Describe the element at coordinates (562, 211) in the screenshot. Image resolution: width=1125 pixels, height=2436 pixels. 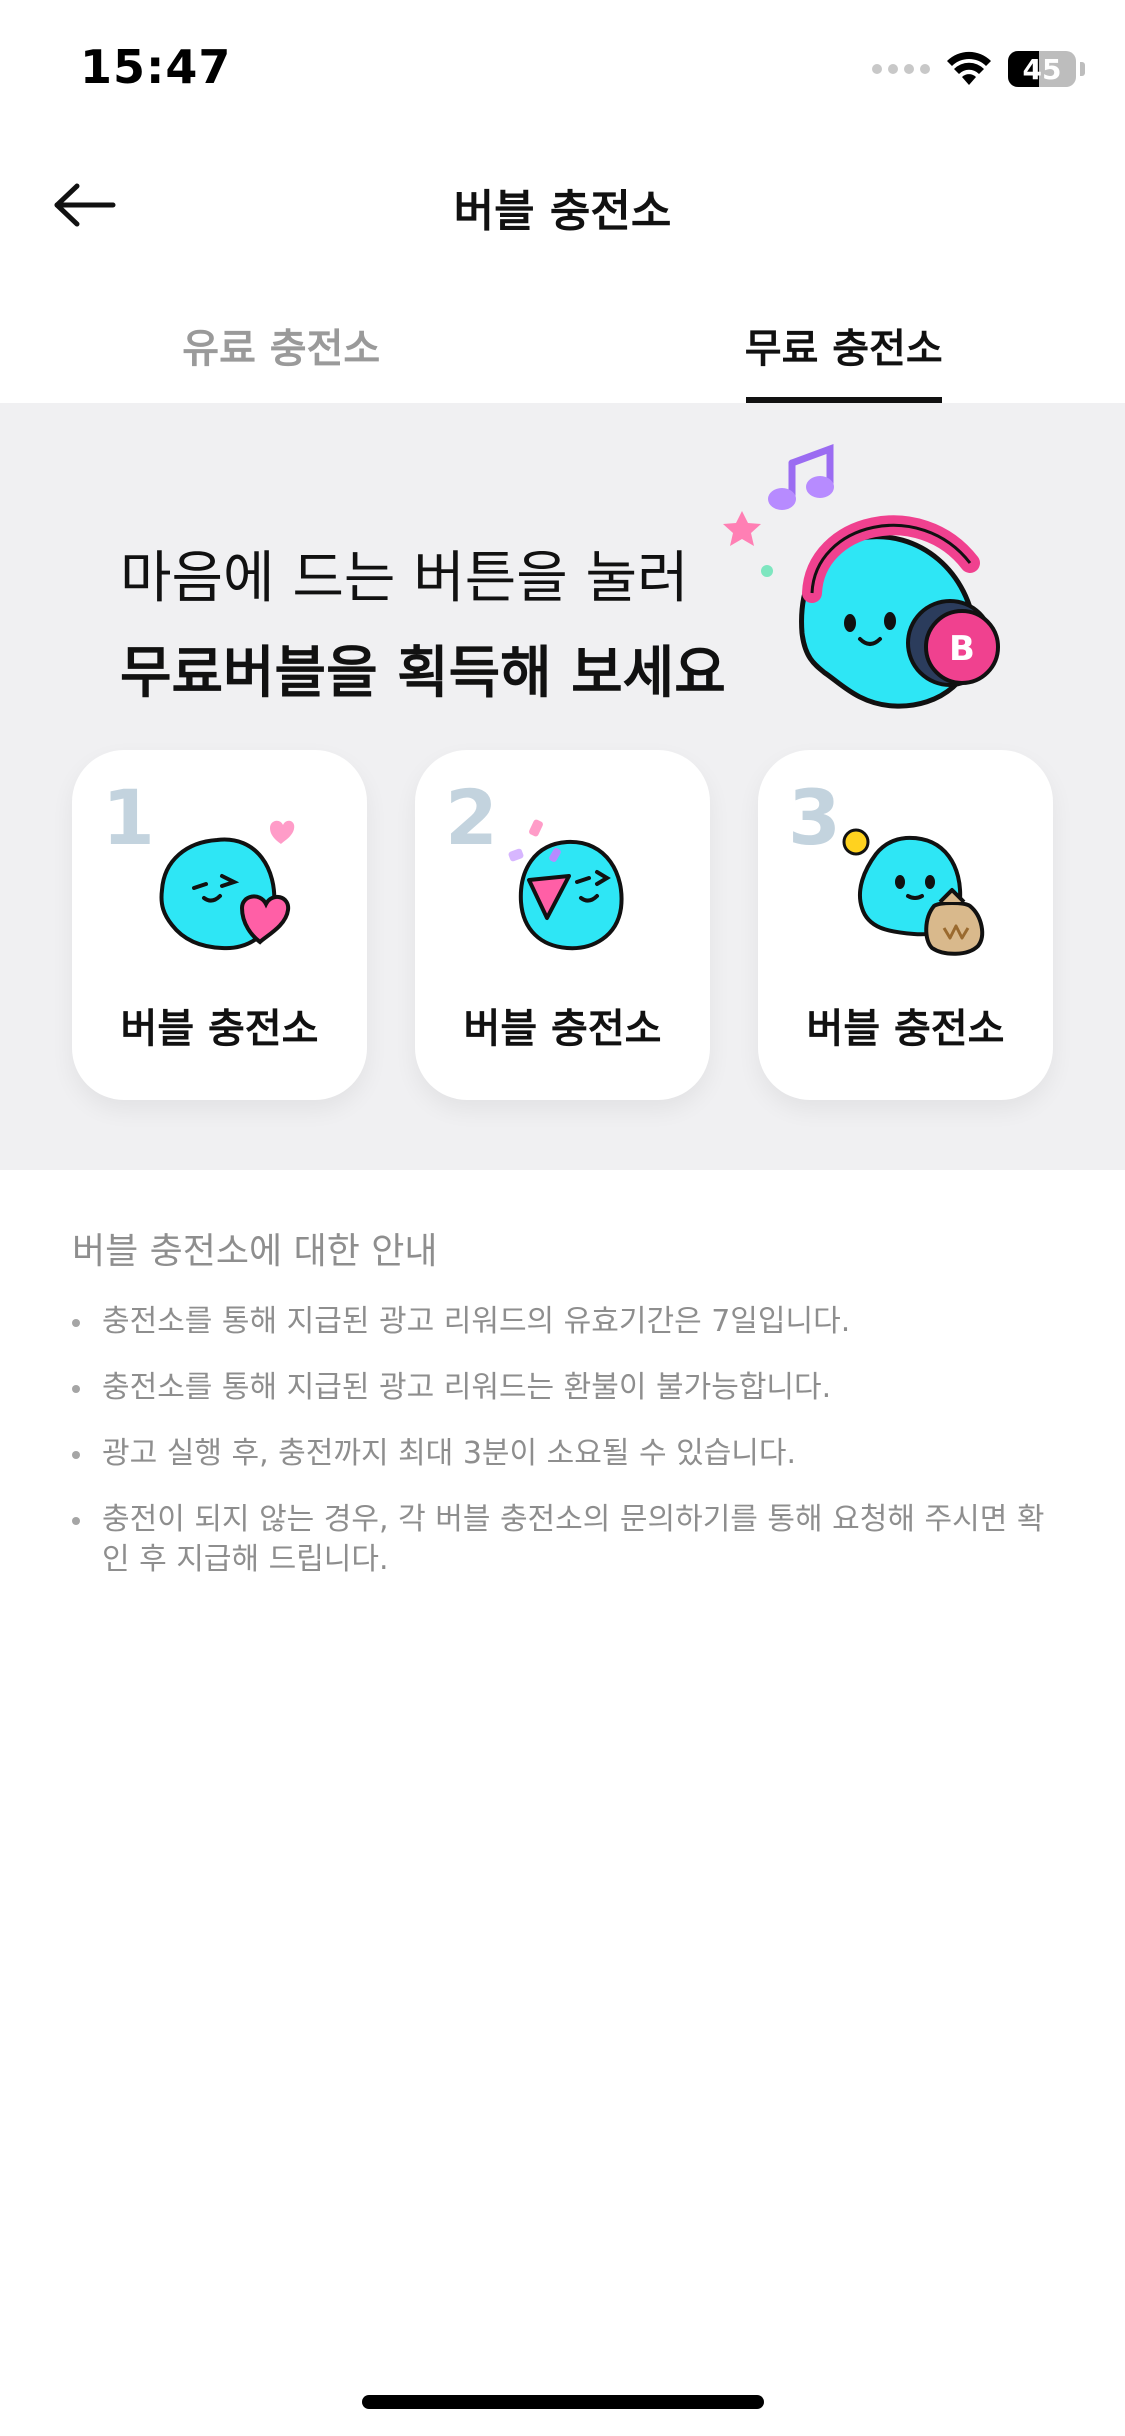
I see `page-title: 버블 충전소` at that location.